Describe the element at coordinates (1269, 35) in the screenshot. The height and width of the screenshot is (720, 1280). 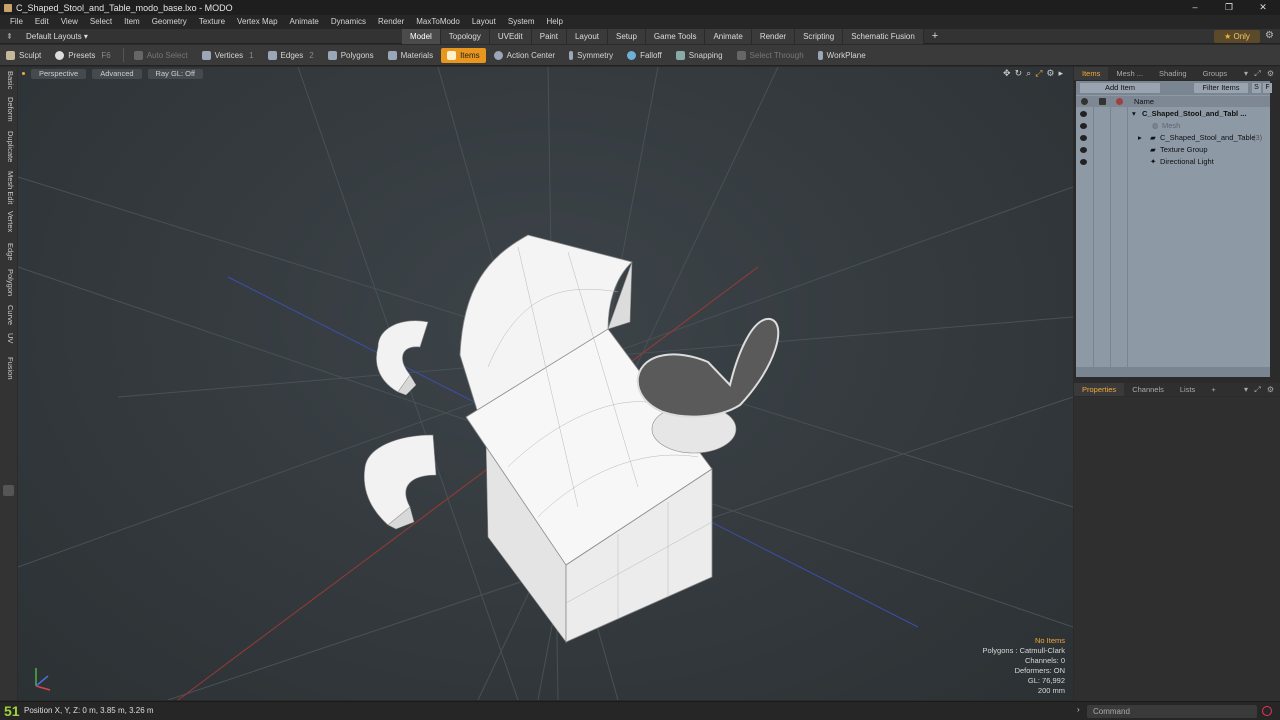
I see `gear-icon: ⚙` at that location.